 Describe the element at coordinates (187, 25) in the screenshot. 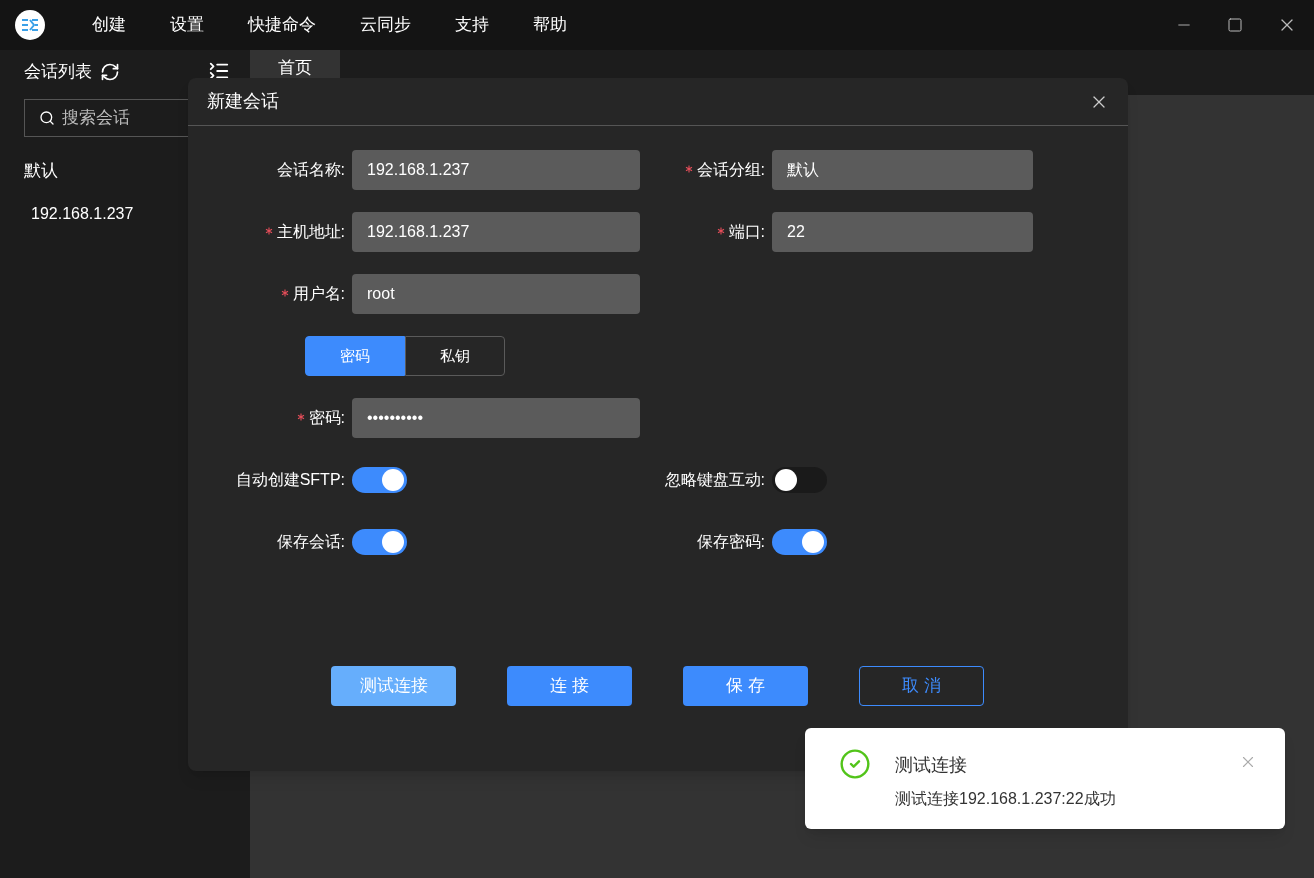

I see `menu-item: 设置` at that location.